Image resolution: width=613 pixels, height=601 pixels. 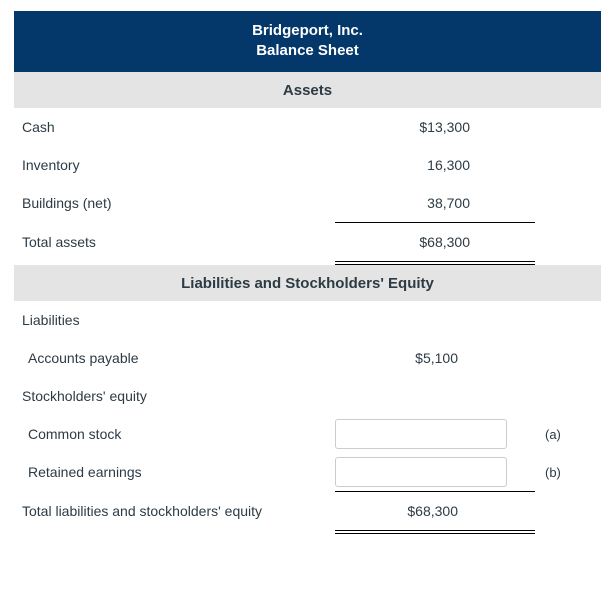 What do you see at coordinates (553, 434) in the screenshot?
I see `note-label-a: (a)` at bounding box center [553, 434].